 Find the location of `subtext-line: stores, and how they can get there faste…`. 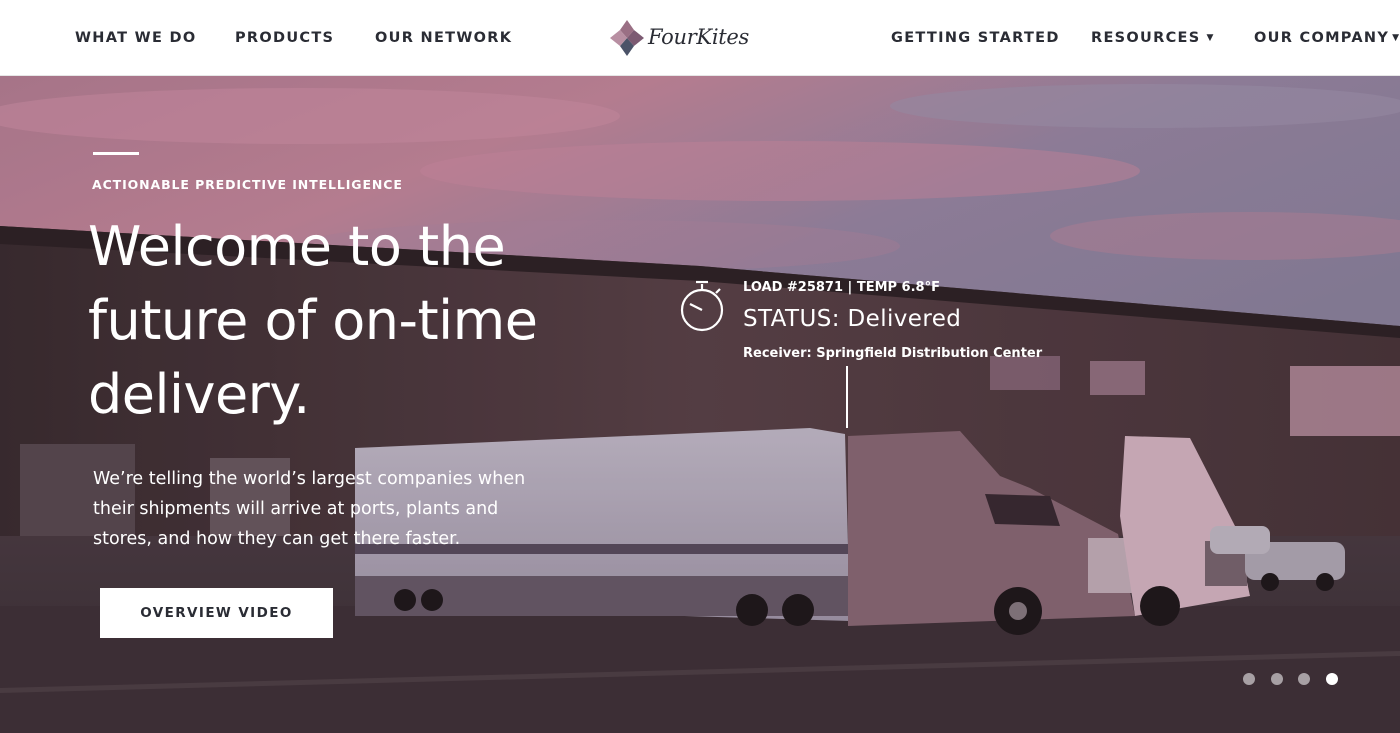

subtext-line: stores, and how they can get there faste… is located at coordinates (277, 539).